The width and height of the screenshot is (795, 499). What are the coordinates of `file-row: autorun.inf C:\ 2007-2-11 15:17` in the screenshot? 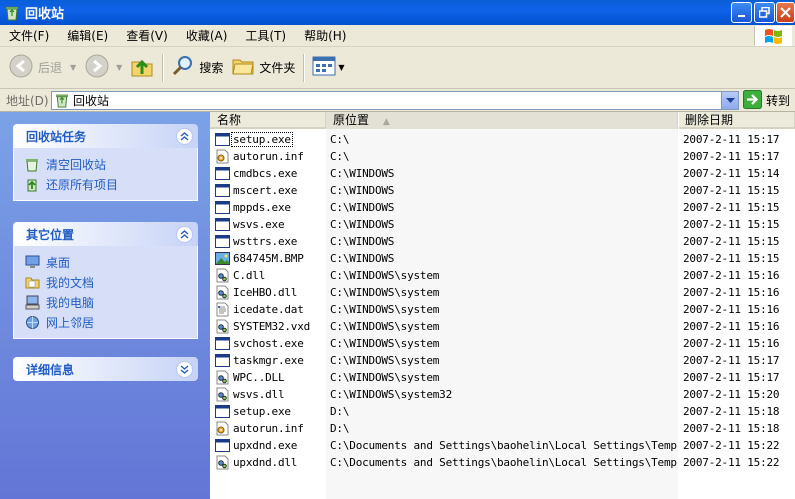 It's located at (502, 156).